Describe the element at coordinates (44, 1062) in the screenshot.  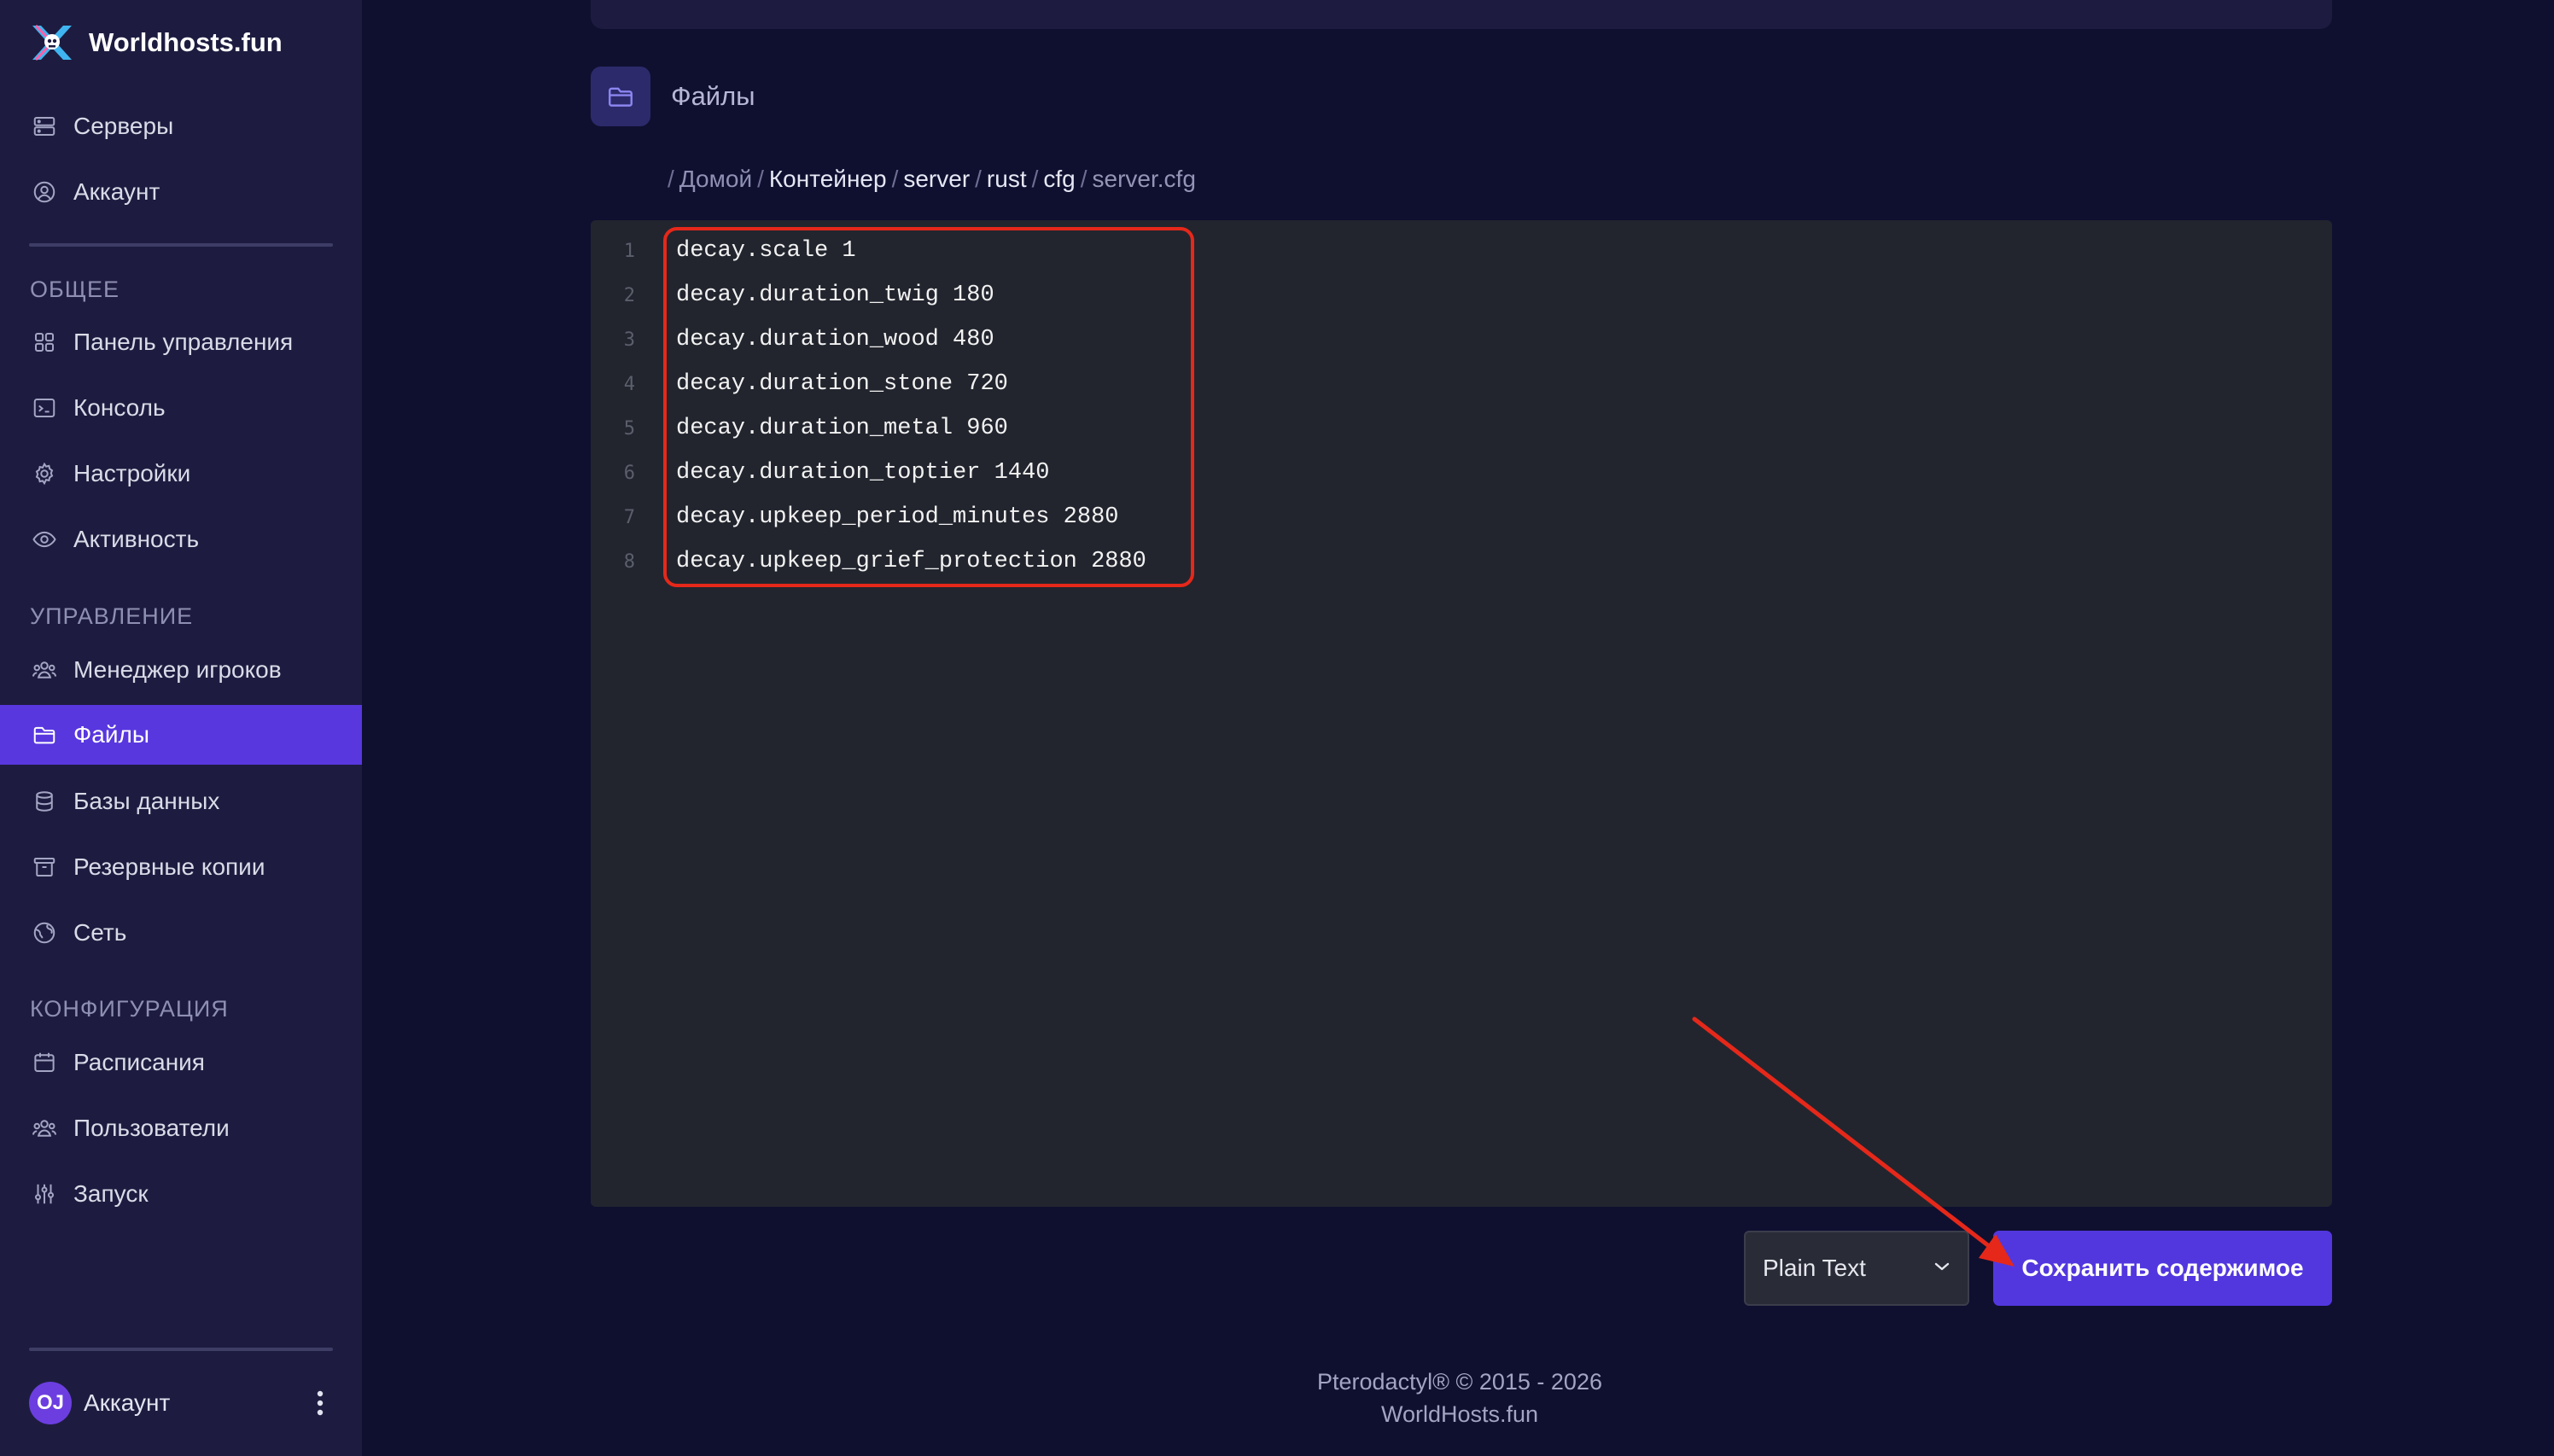
I see `calendar-icon` at that location.